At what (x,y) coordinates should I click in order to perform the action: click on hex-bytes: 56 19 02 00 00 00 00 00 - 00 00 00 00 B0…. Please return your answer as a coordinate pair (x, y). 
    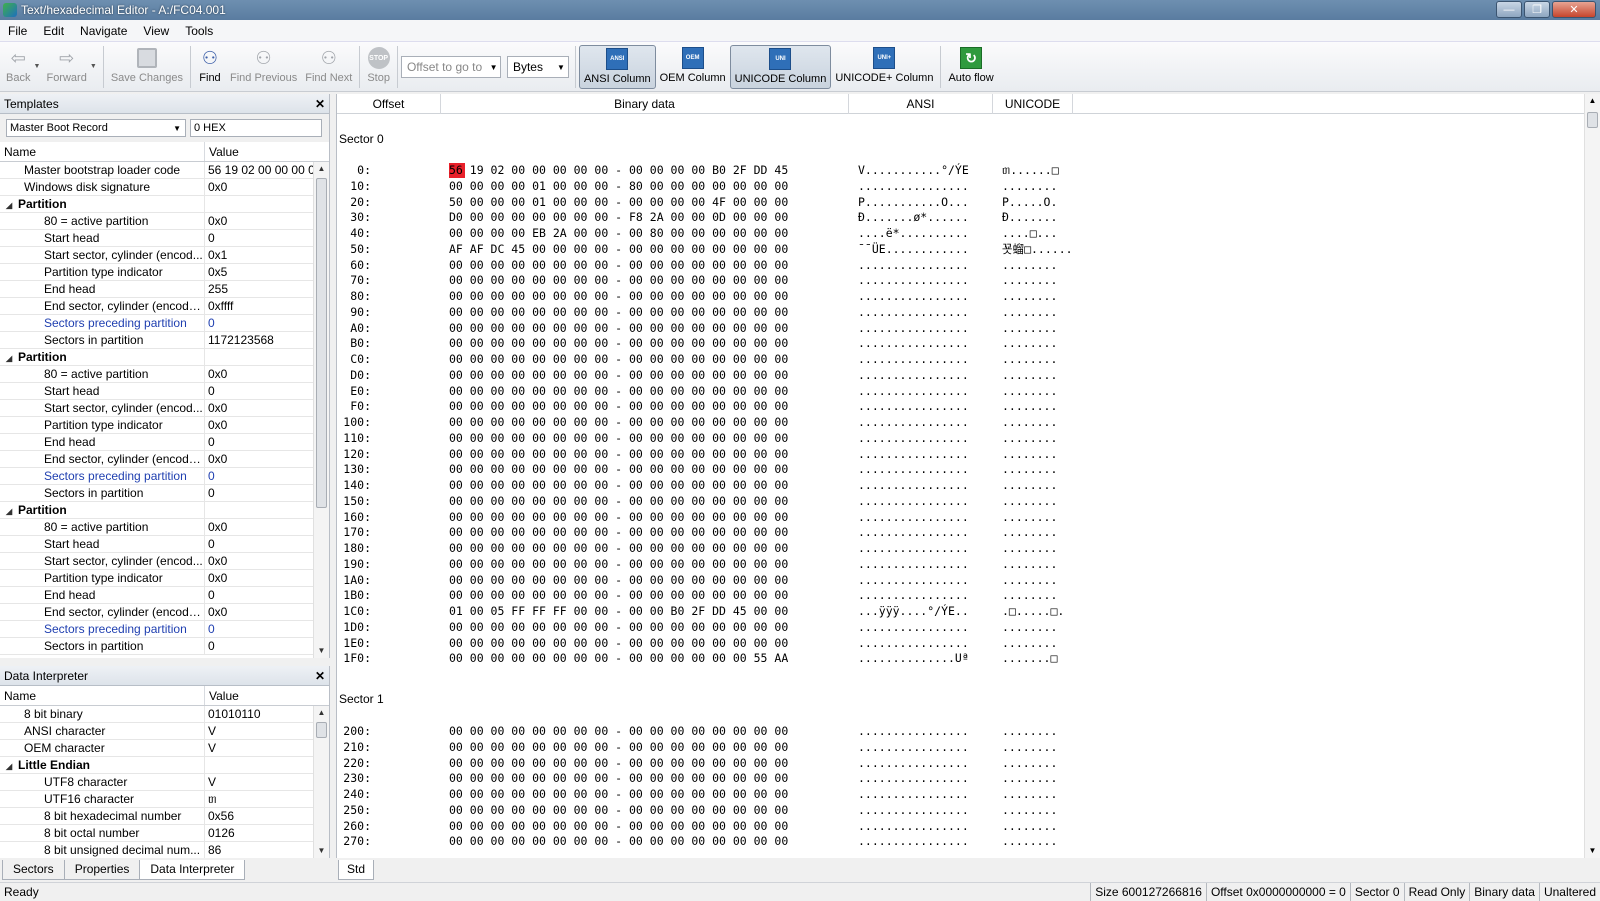
    Looking at the image, I should click on (618, 170).